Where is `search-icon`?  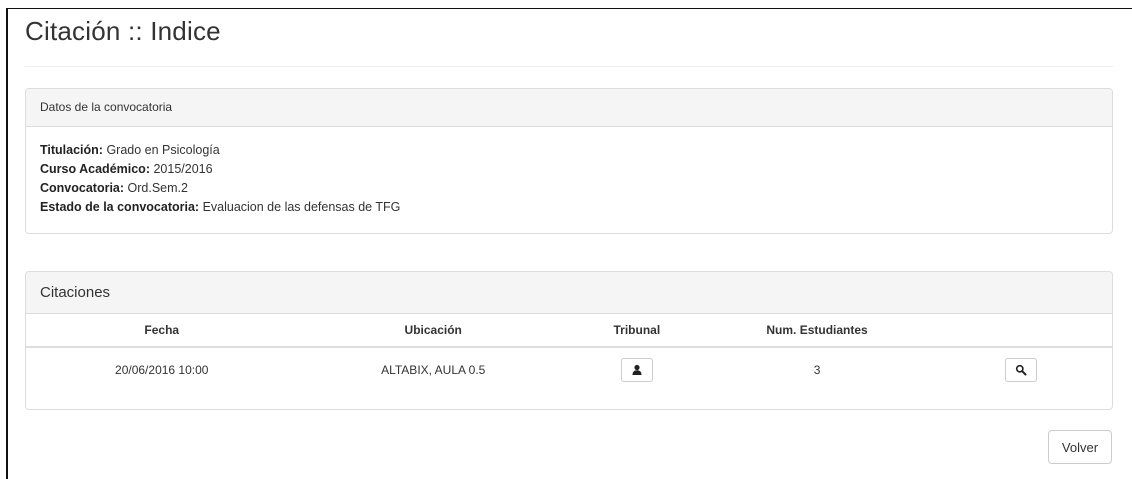
search-icon is located at coordinates (1021, 370).